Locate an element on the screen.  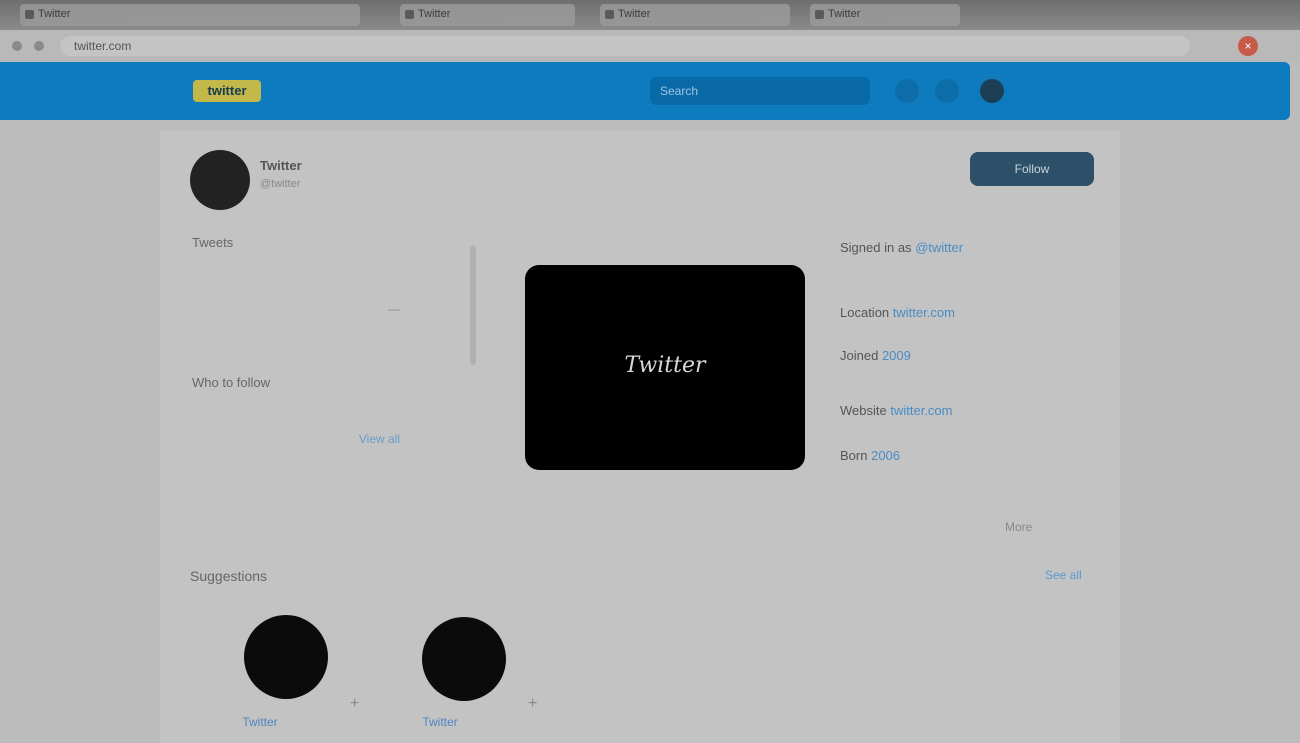
suggestions-title: Suggestions is located at coordinates (229, 576).